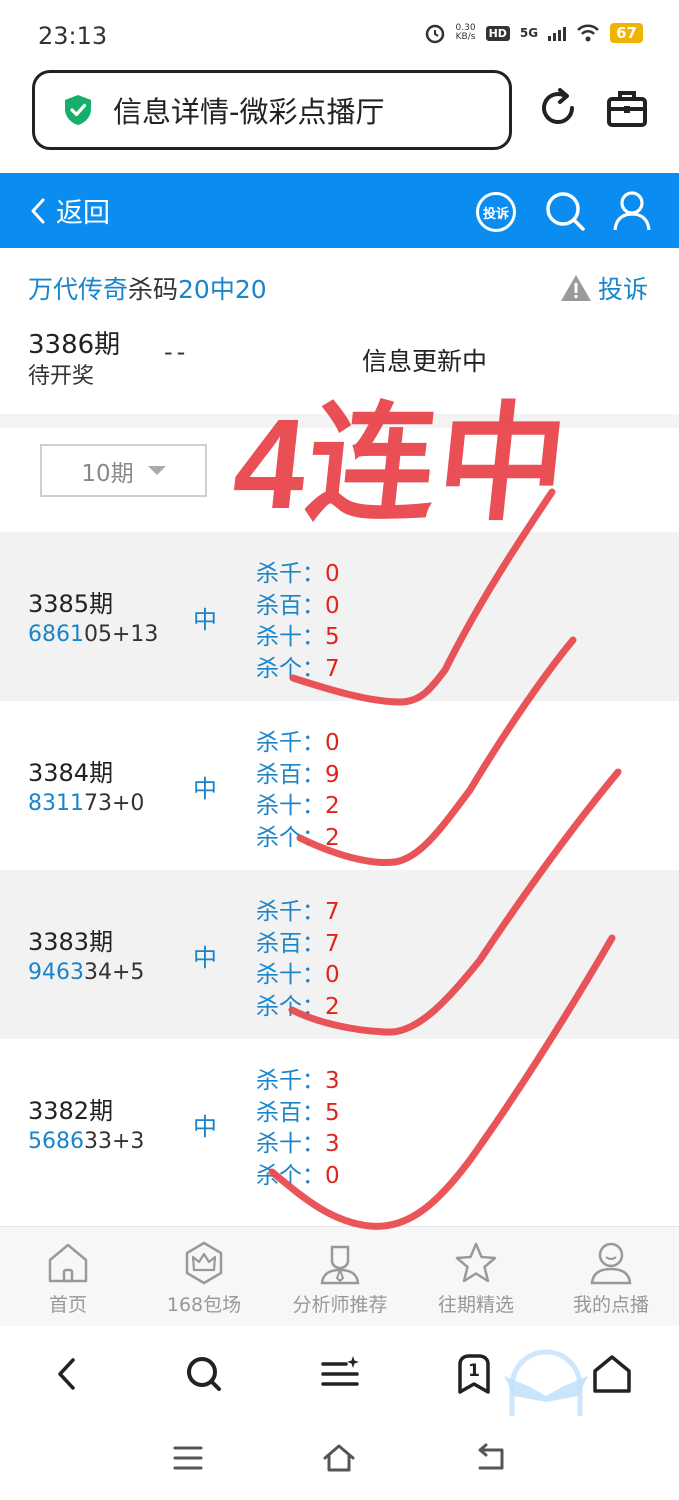 Image resolution: width=679 pixels, height=1500 pixels. What do you see at coordinates (298, 1176) in the screenshot?
I see `kill-unit: 杀个：0` at bounding box center [298, 1176].